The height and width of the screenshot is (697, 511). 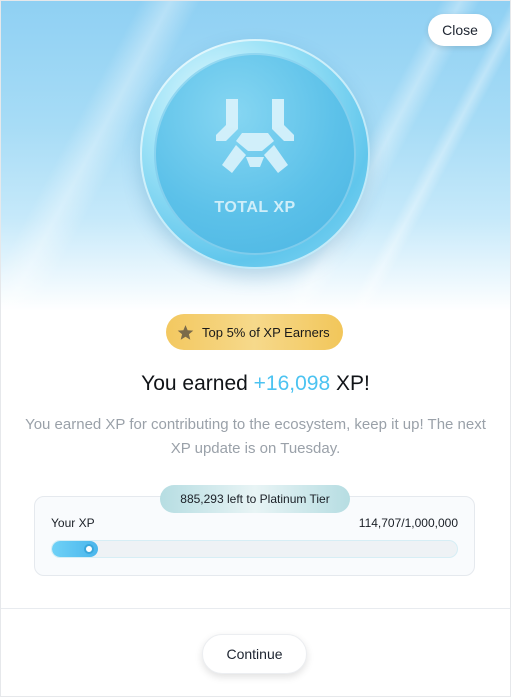 What do you see at coordinates (254, 549) in the screenshot?
I see `xp-progress-bar` at bounding box center [254, 549].